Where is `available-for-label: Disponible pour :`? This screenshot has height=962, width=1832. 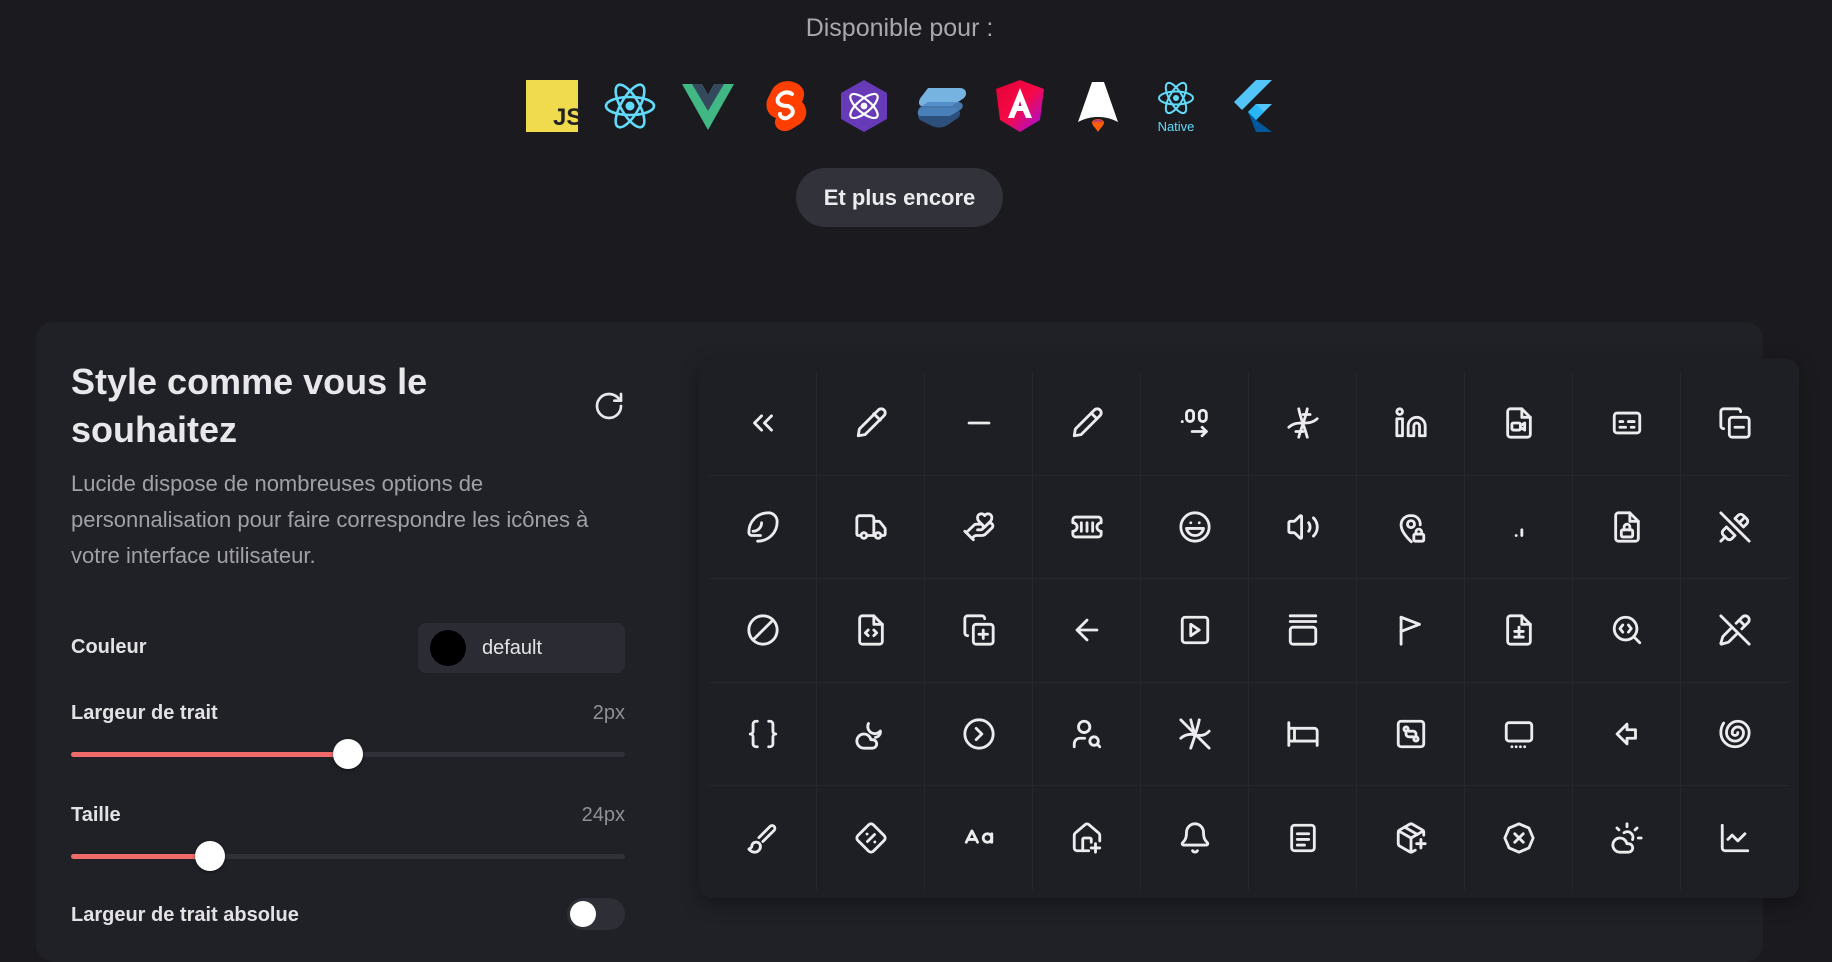
available-for-label: Disponible pour : is located at coordinates (899, 28).